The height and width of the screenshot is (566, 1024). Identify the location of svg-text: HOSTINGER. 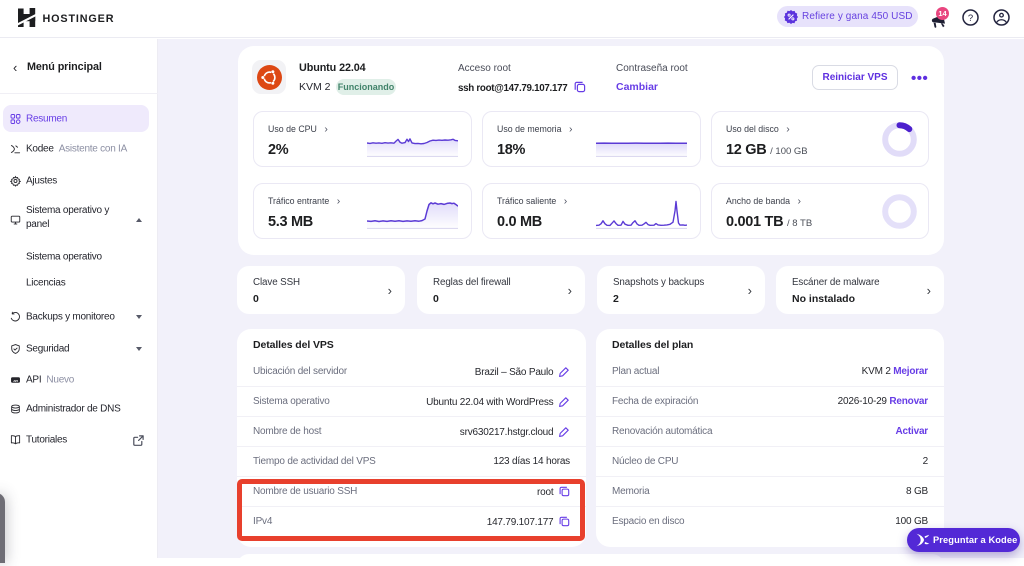
(79, 19).